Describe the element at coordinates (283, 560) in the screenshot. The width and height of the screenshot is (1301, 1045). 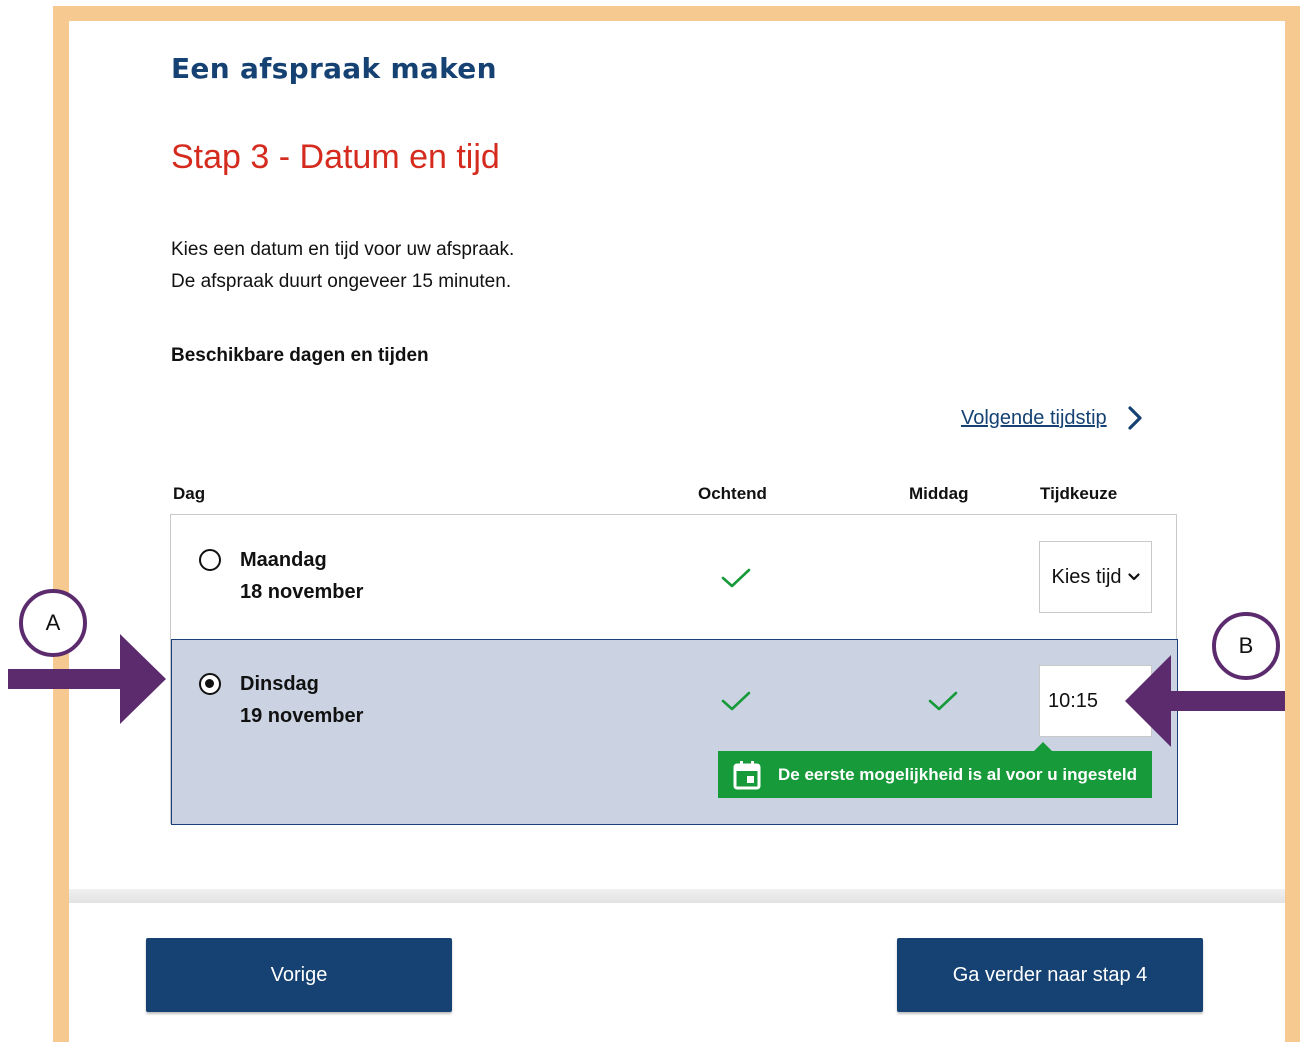
I see `day-name-monday: Maandag` at that location.